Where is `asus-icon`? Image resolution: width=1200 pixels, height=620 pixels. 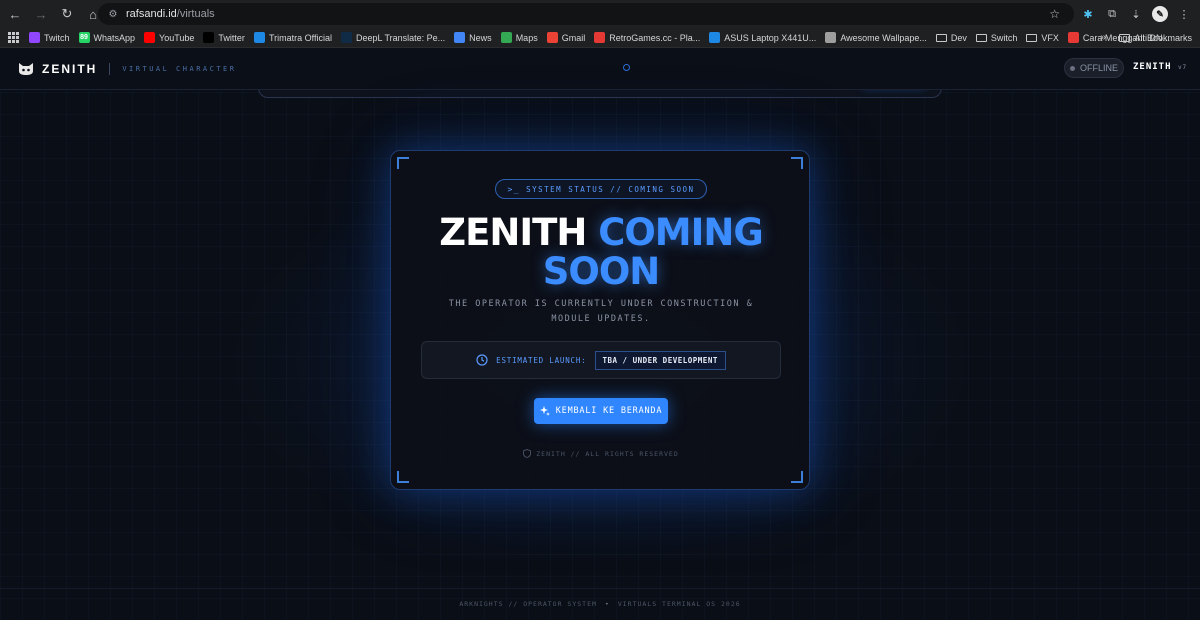 asus-icon is located at coordinates (715, 37).